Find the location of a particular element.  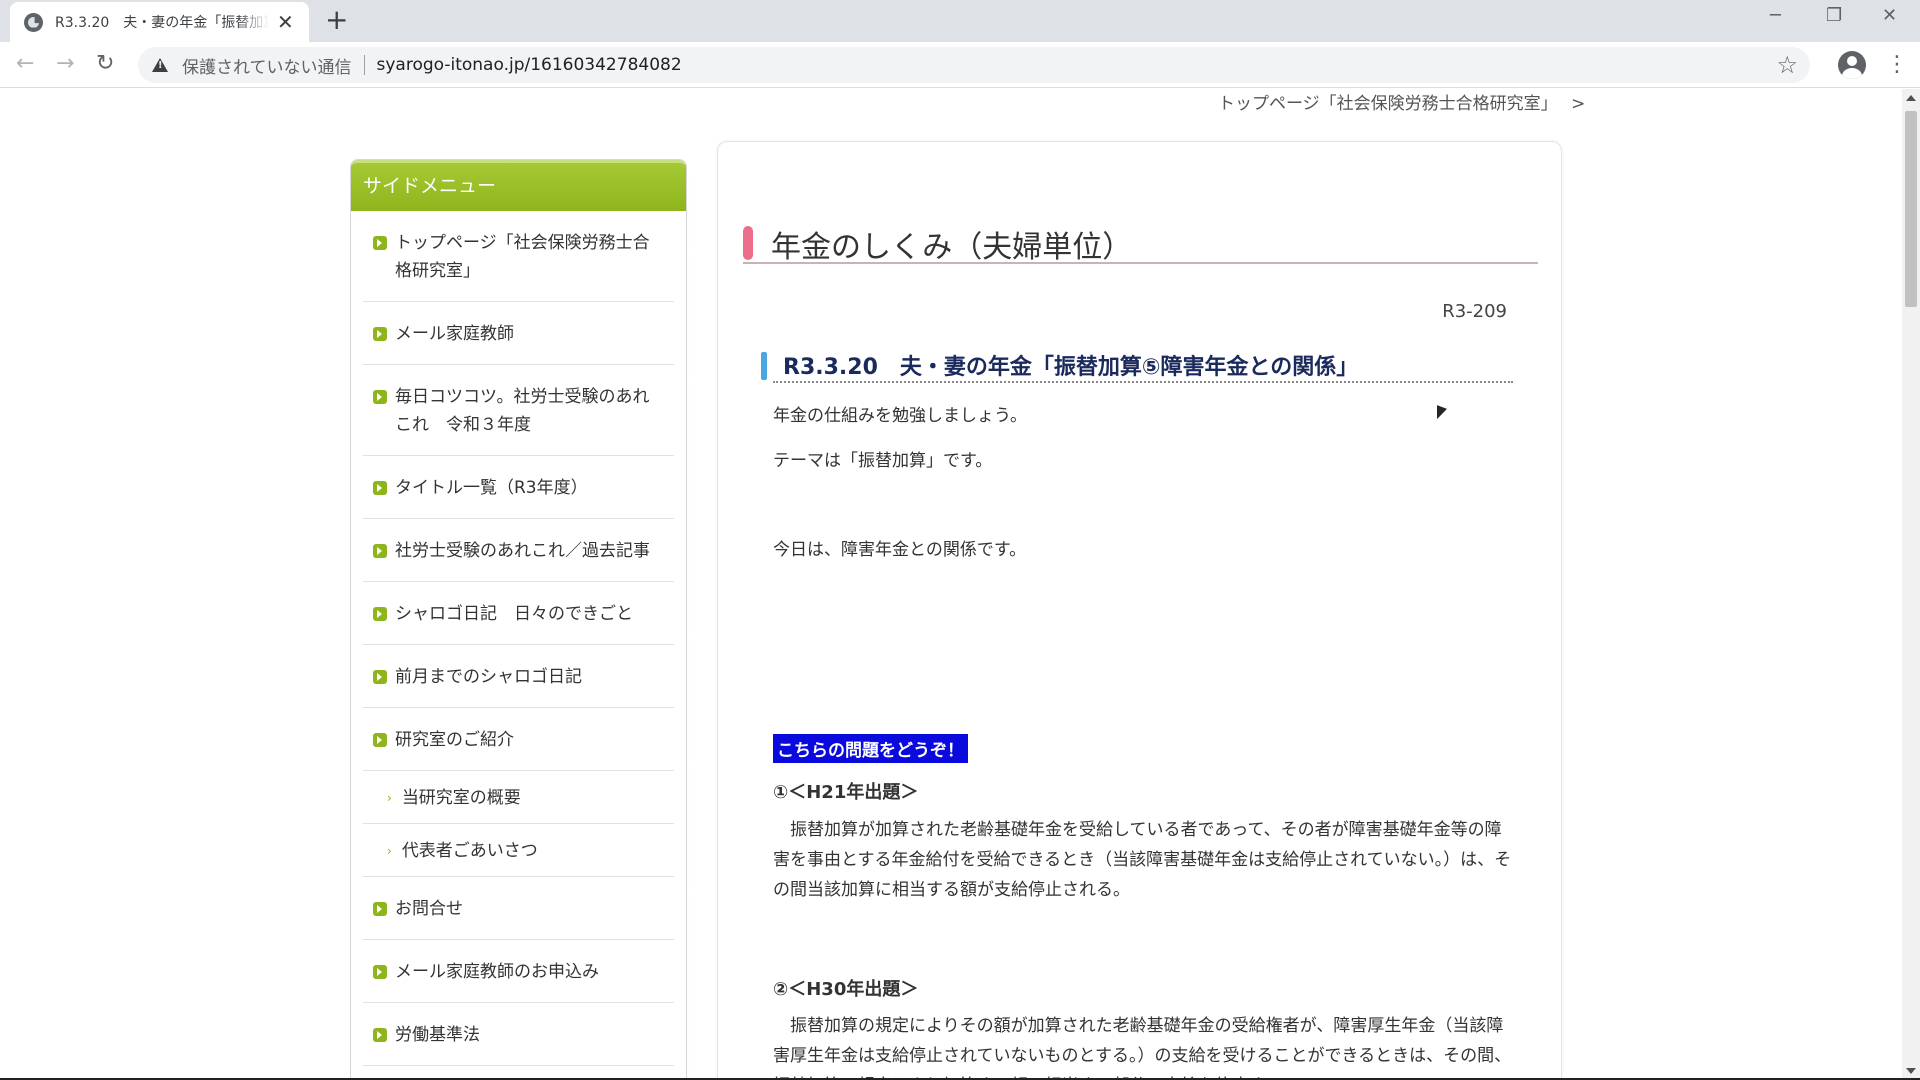

sidebar-item-label: 研究室のご紹介 is located at coordinates (454, 740).